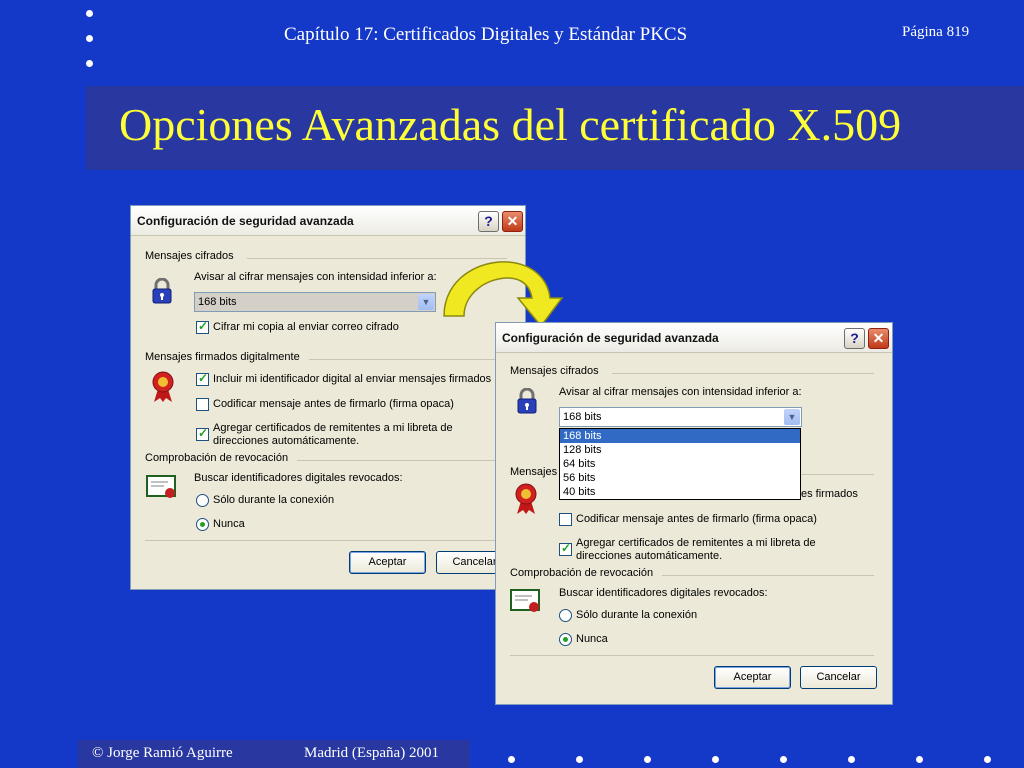 This screenshot has height=768, width=1024. What do you see at coordinates (503, 295) in the screenshot?
I see `curved-arrow-icon` at bounding box center [503, 295].